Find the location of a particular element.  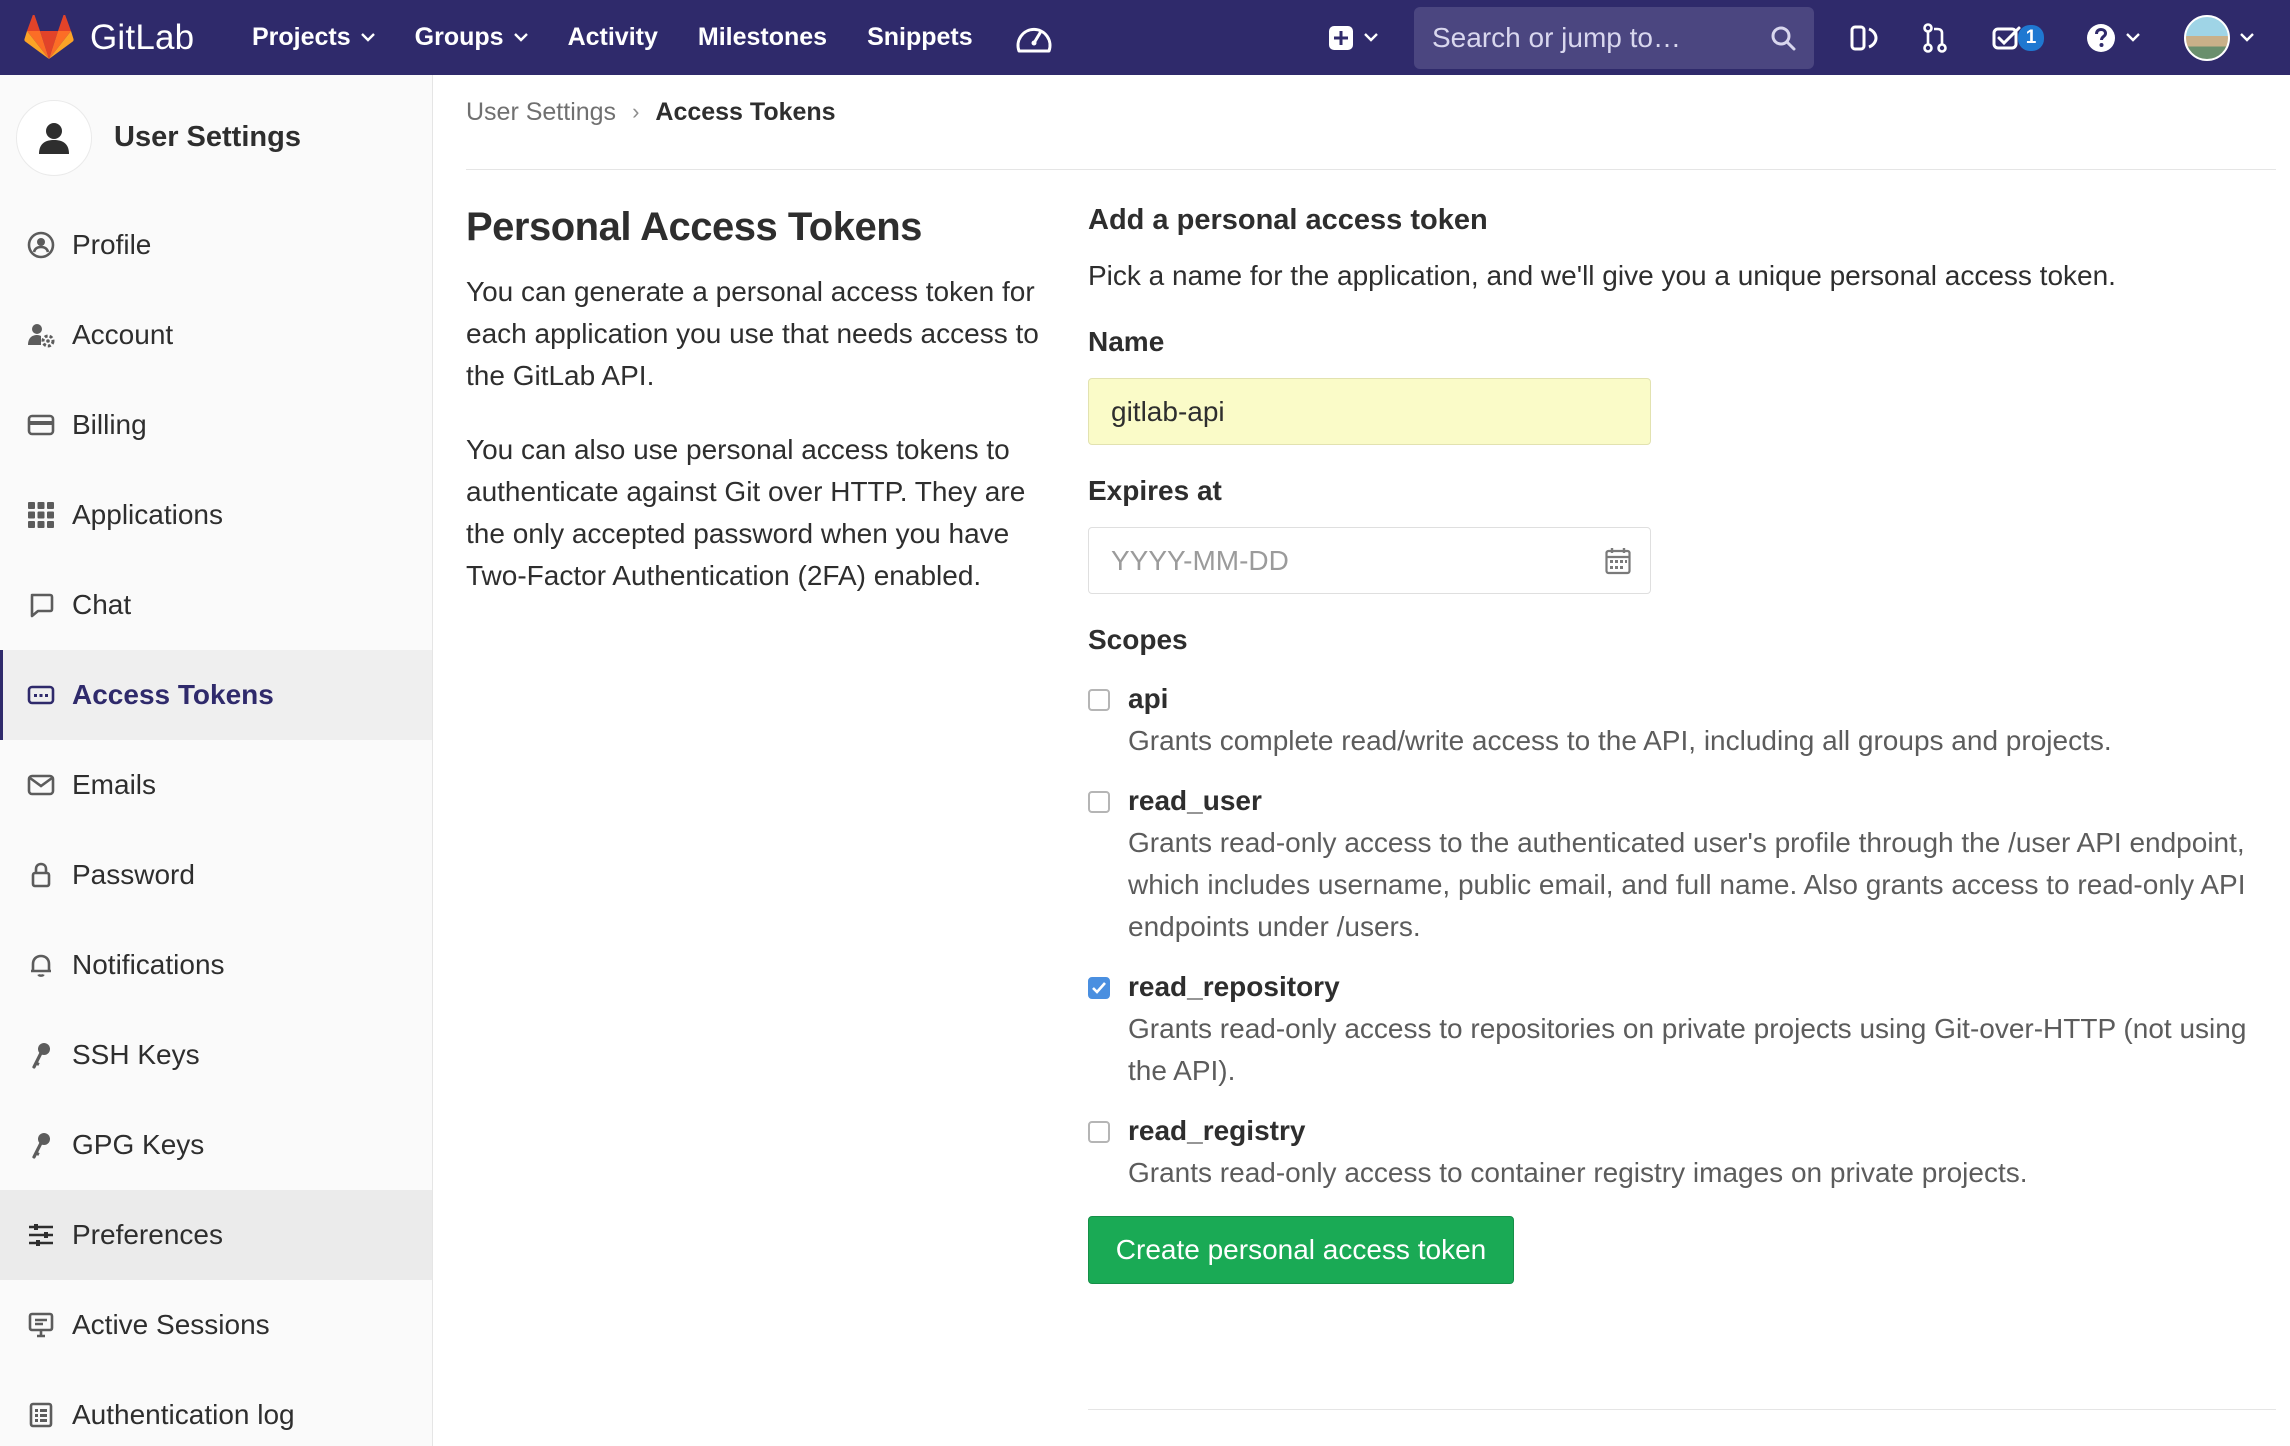

nav-groups: Groups is located at coordinates (471, 37).